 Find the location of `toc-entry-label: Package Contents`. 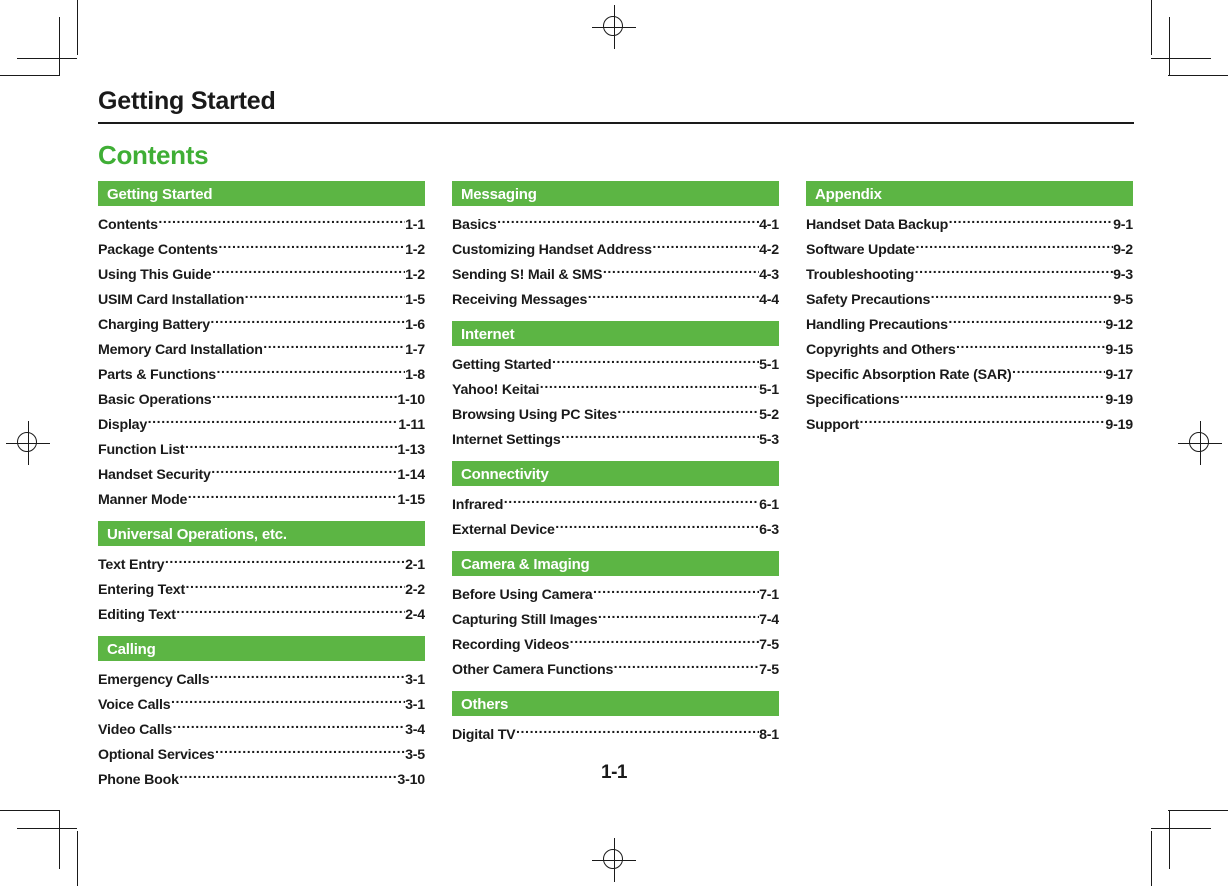

toc-entry-label: Package Contents is located at coordinates (158, 250).